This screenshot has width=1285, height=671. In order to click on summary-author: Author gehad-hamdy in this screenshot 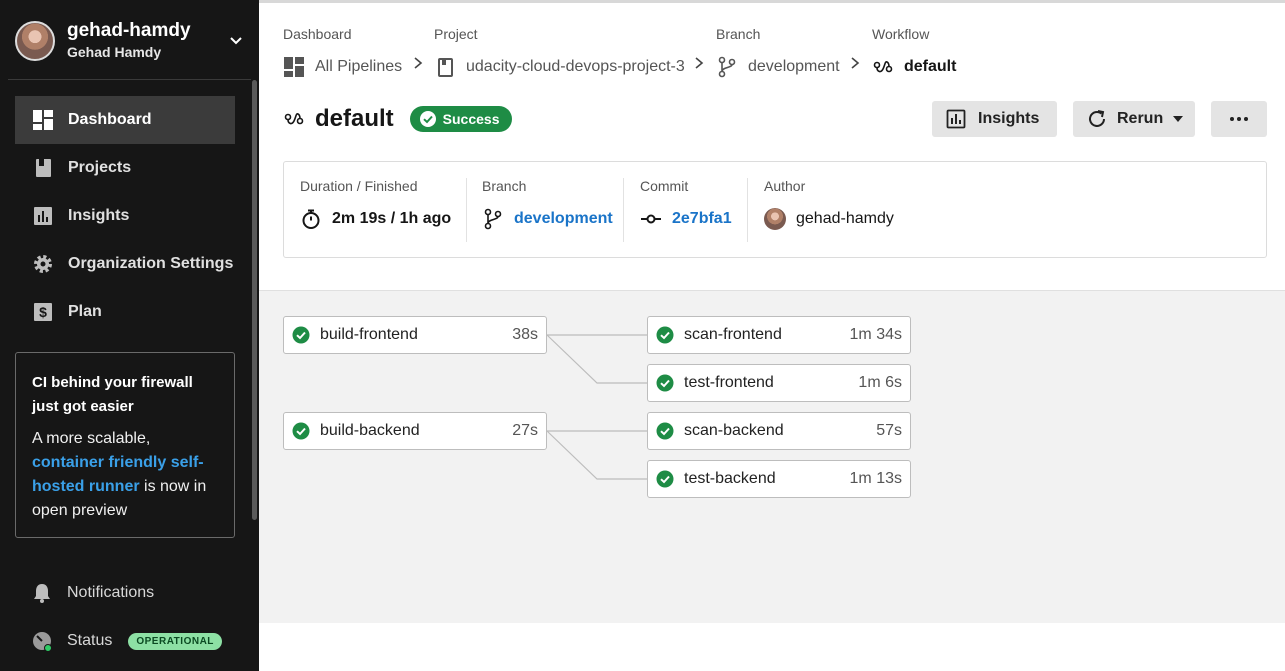, I will do `click(829, 210)`.